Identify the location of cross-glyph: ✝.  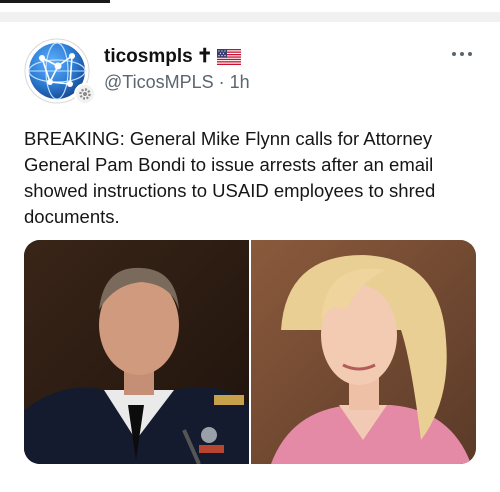
(204, 56).